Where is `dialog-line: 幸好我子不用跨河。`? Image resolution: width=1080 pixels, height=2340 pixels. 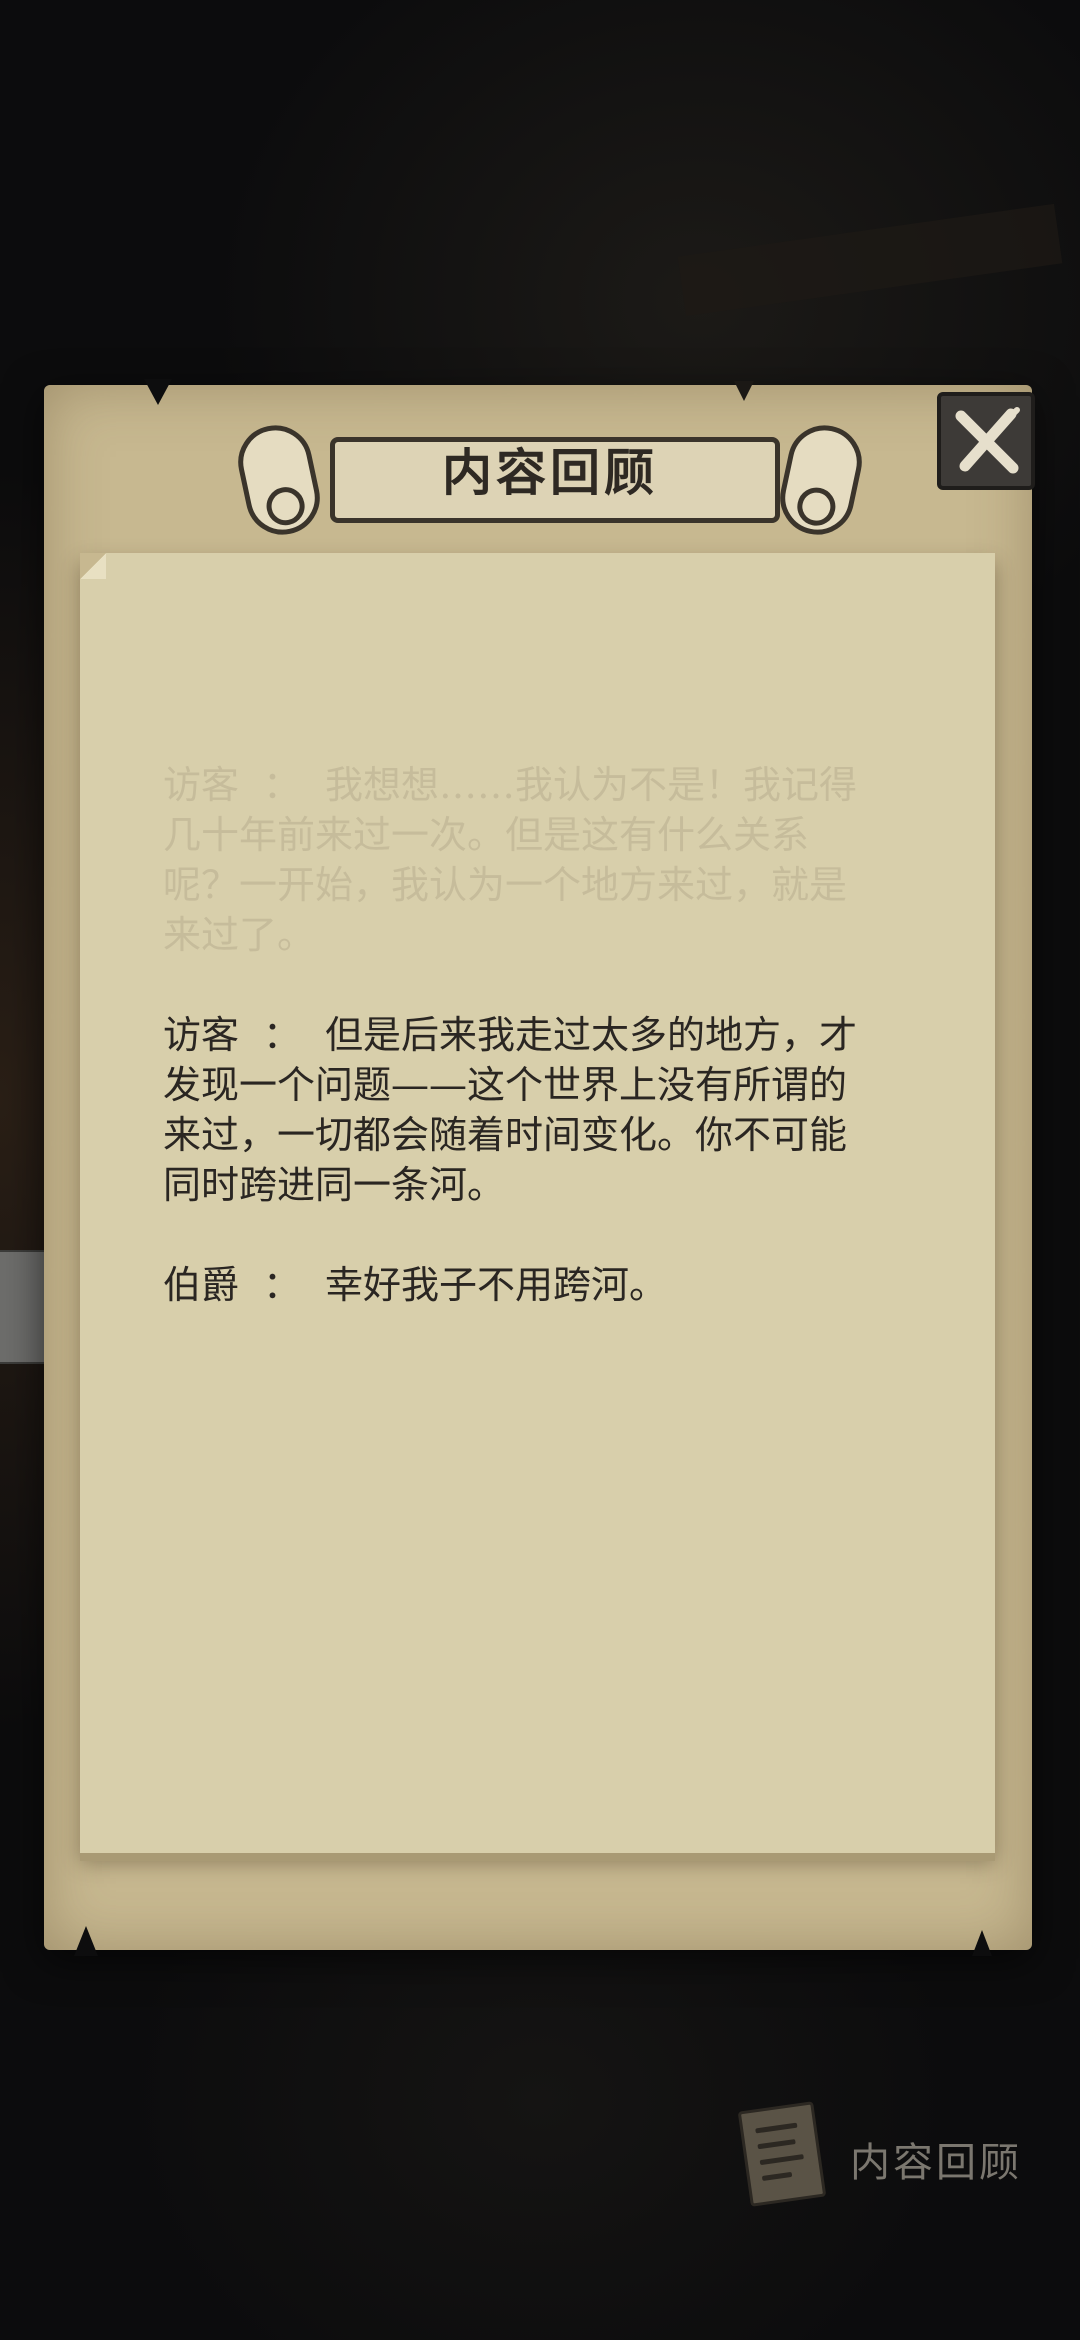
dialog-line: 幸好我子不用跨河。 is located at coordinates (496, 1285).